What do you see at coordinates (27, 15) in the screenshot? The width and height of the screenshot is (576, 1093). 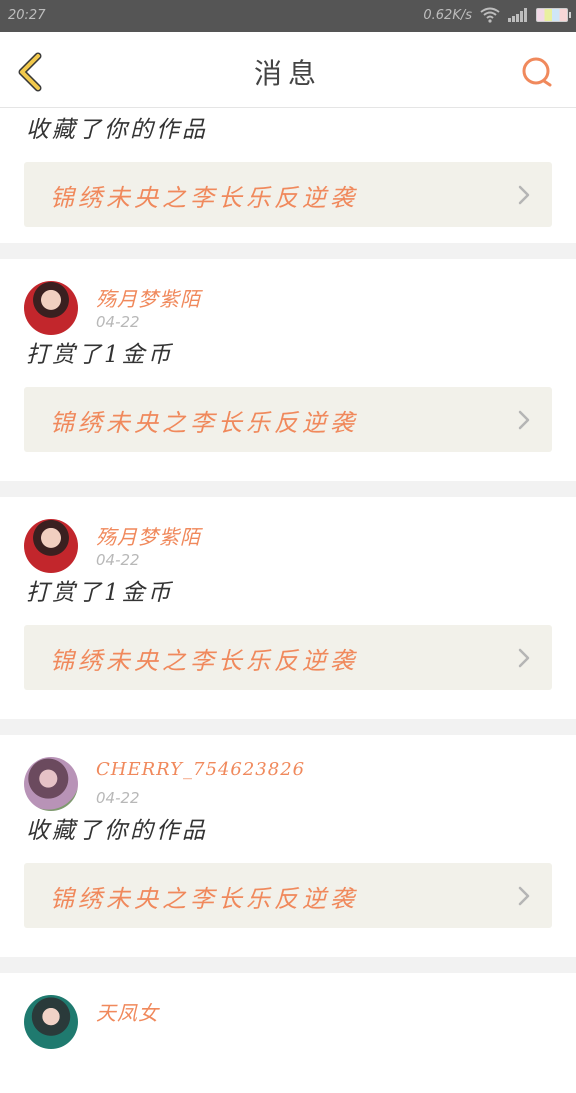 I see `status-time: 20:27` at bounding box center [27, 15].